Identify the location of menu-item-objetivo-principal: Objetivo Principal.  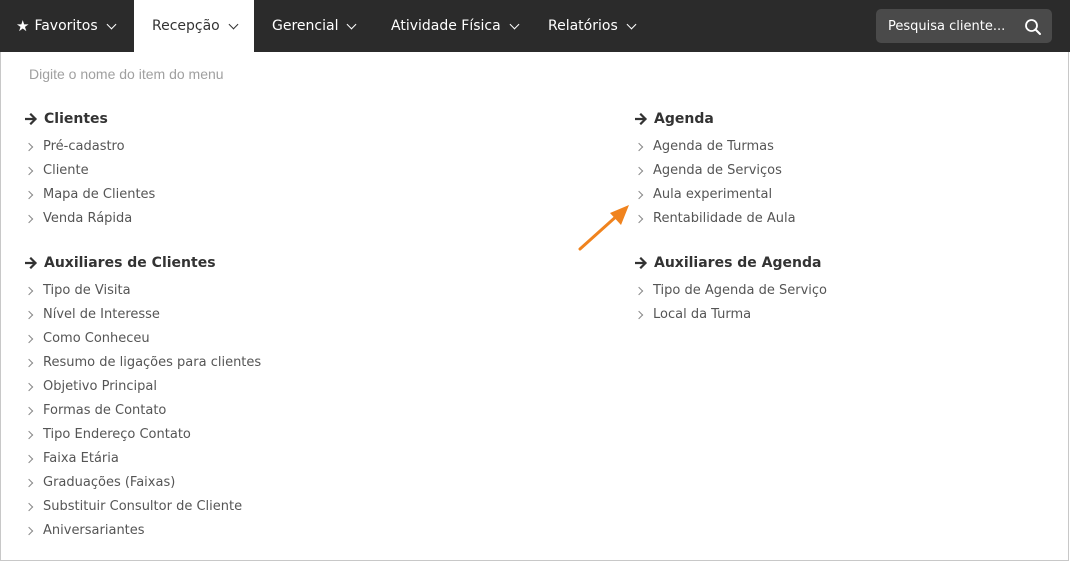
(142, 387).